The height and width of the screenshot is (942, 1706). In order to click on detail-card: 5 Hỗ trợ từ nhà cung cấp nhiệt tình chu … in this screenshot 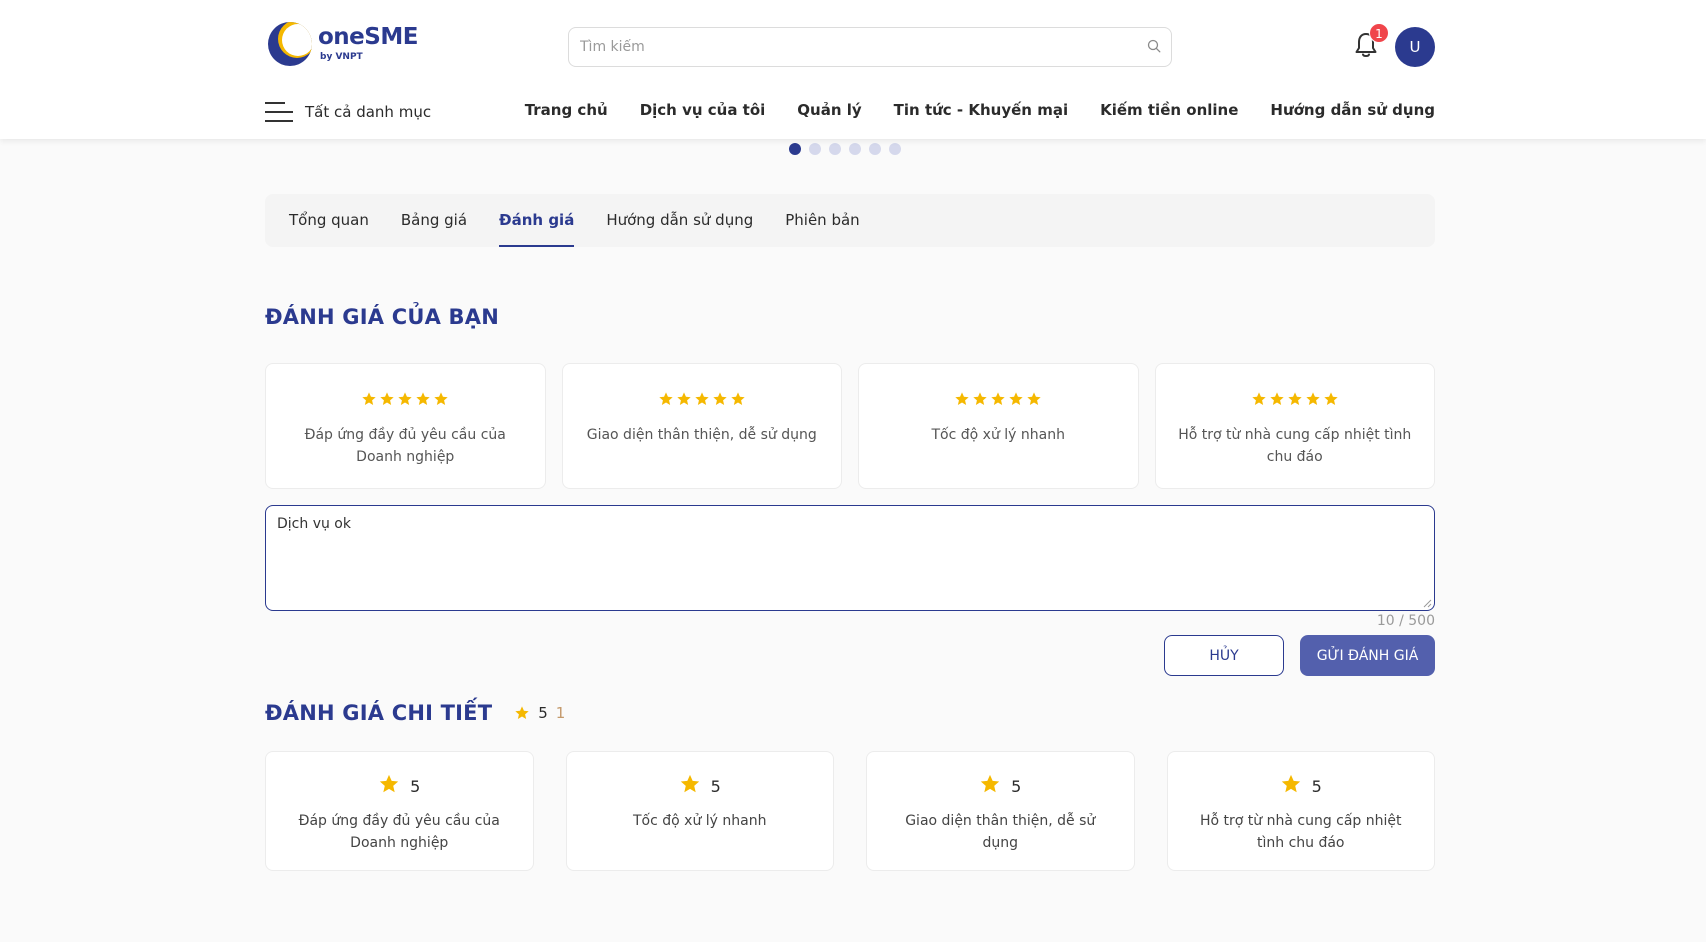, I will do `click(1300, 811)`.